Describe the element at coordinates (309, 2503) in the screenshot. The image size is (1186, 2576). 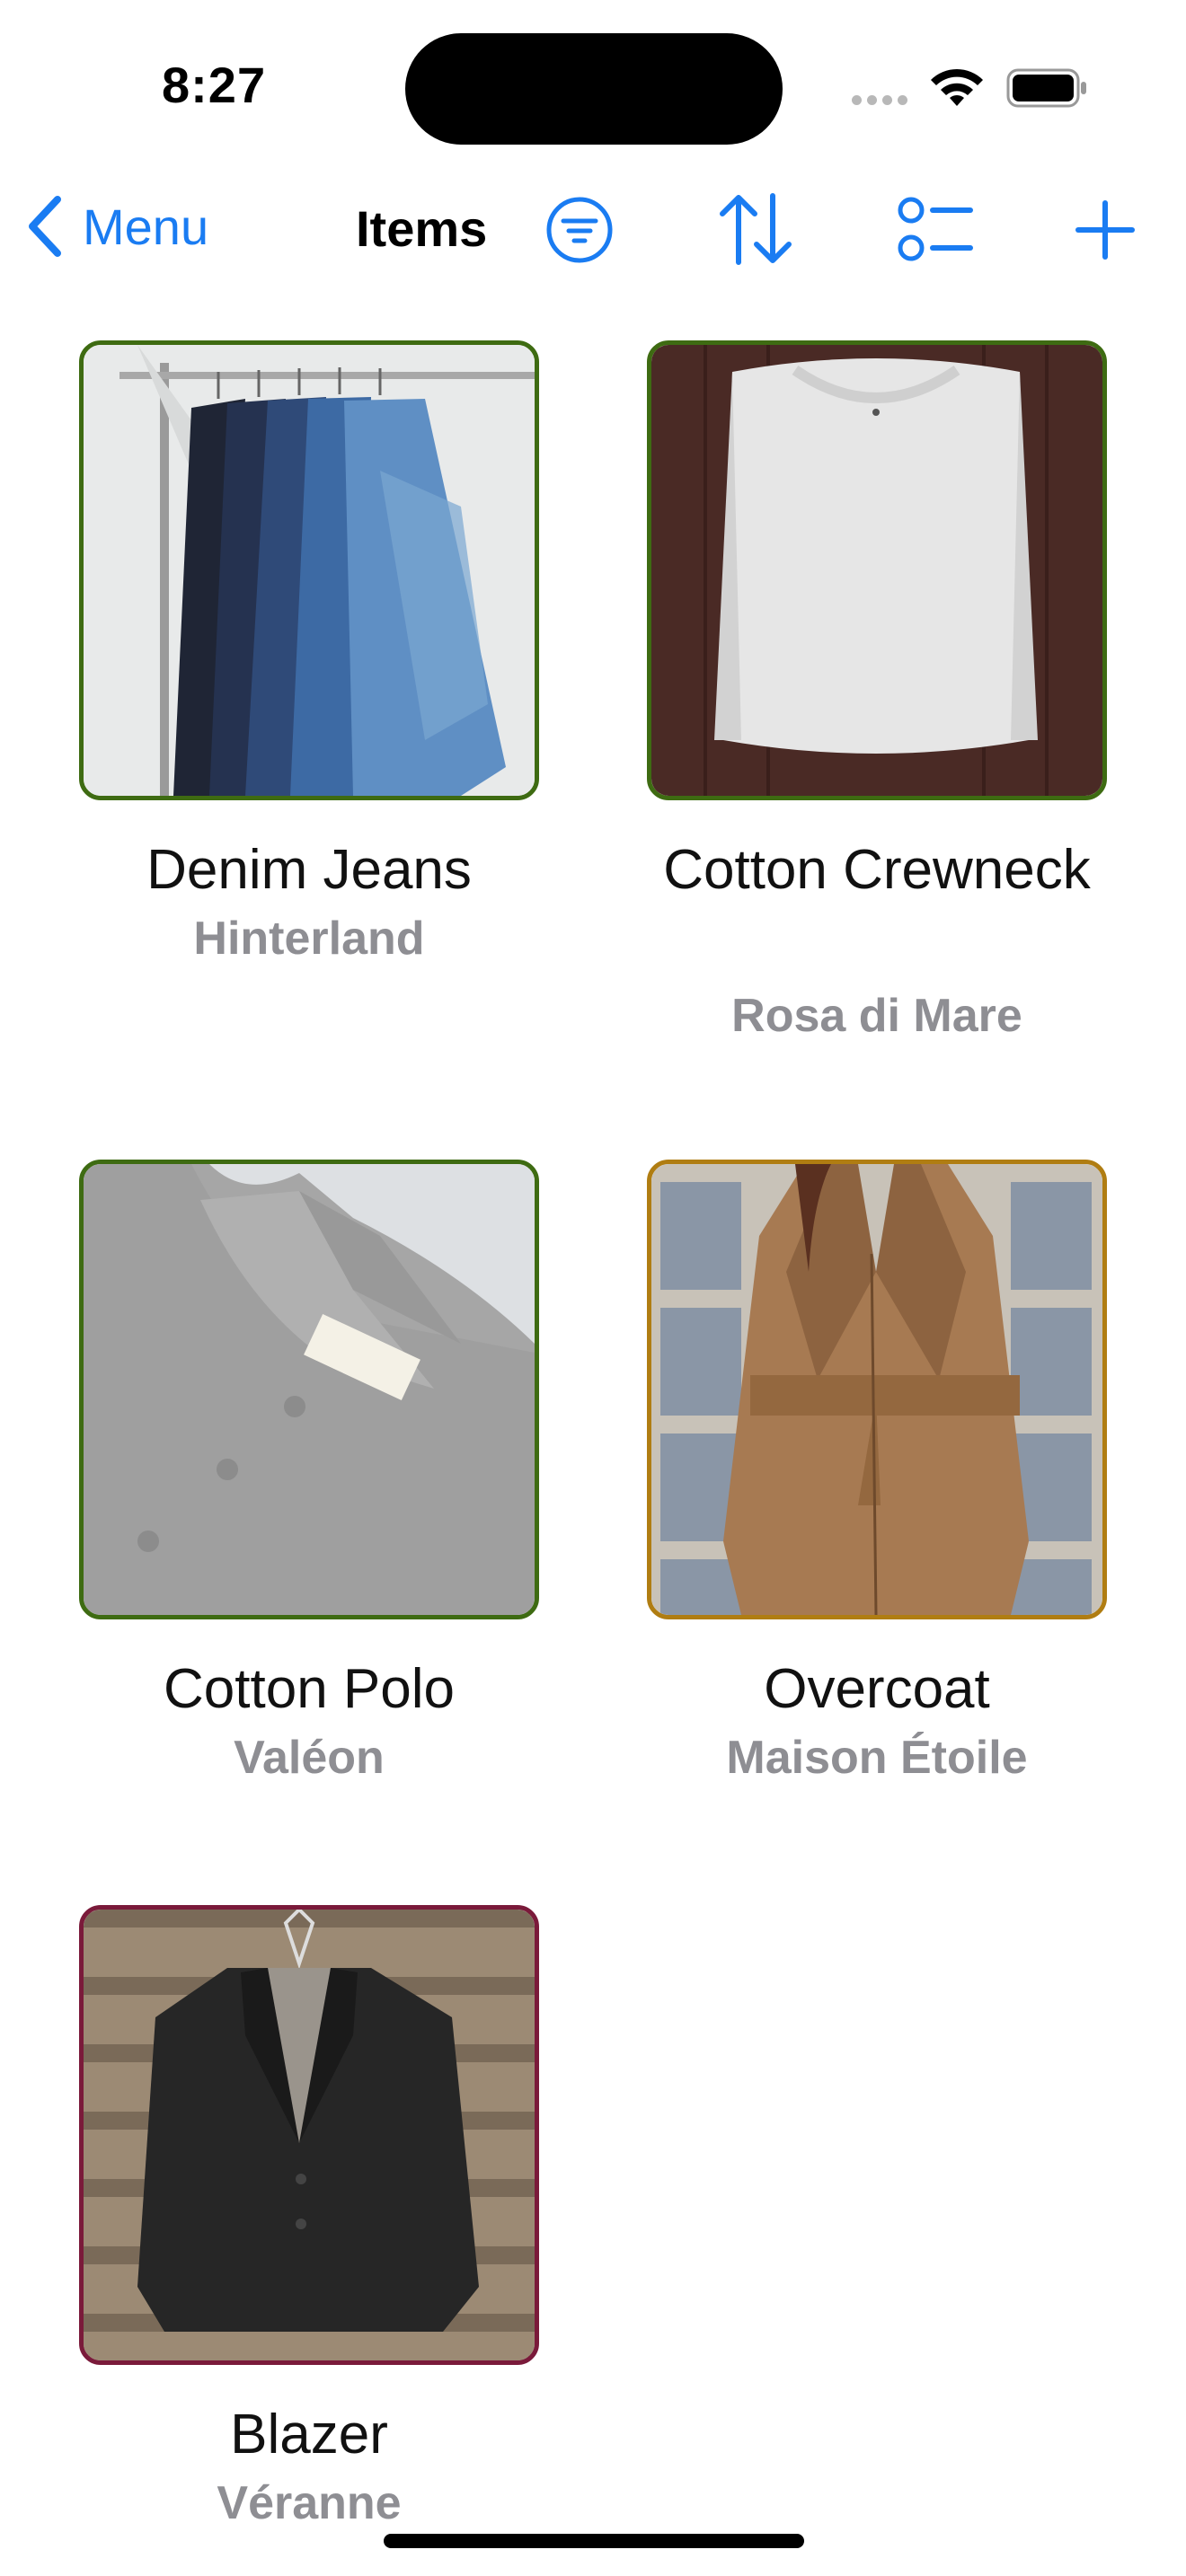
I see `item-brand: Véranne` at that location.